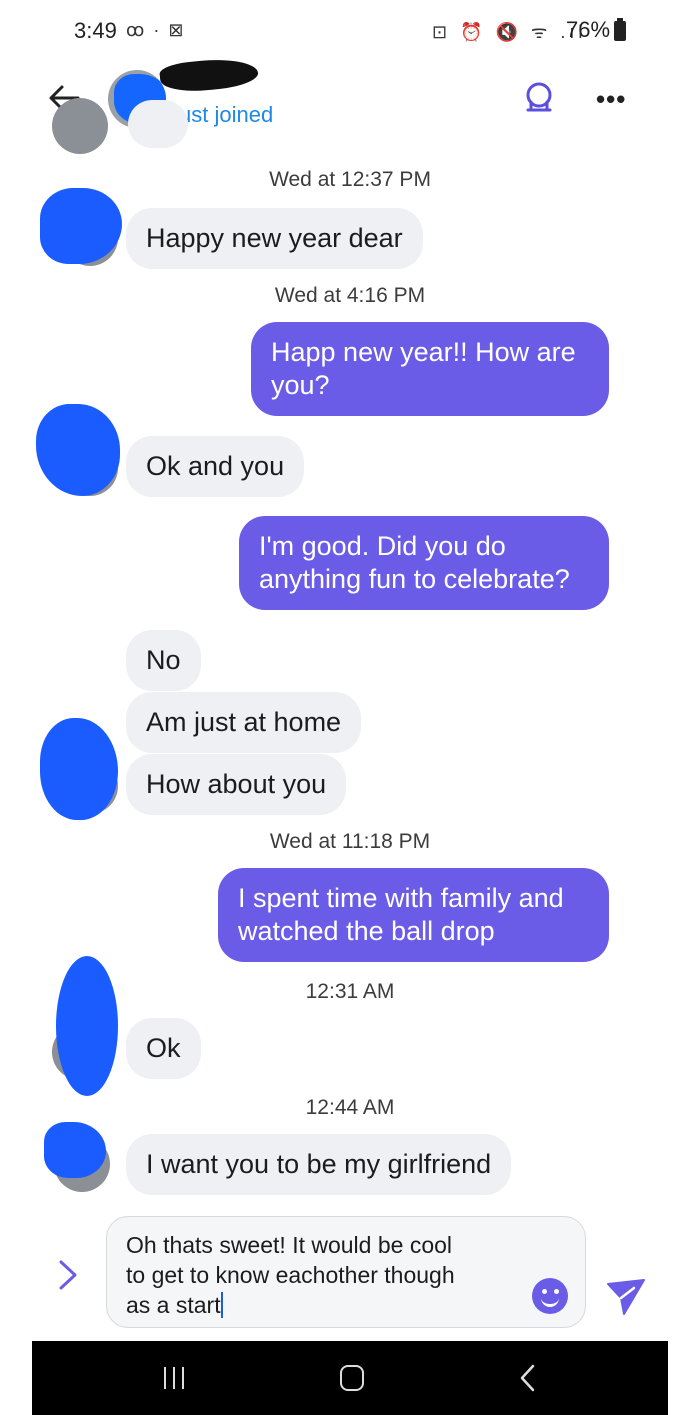  I want to click on chevron-right-icon, so click(68, 1275).